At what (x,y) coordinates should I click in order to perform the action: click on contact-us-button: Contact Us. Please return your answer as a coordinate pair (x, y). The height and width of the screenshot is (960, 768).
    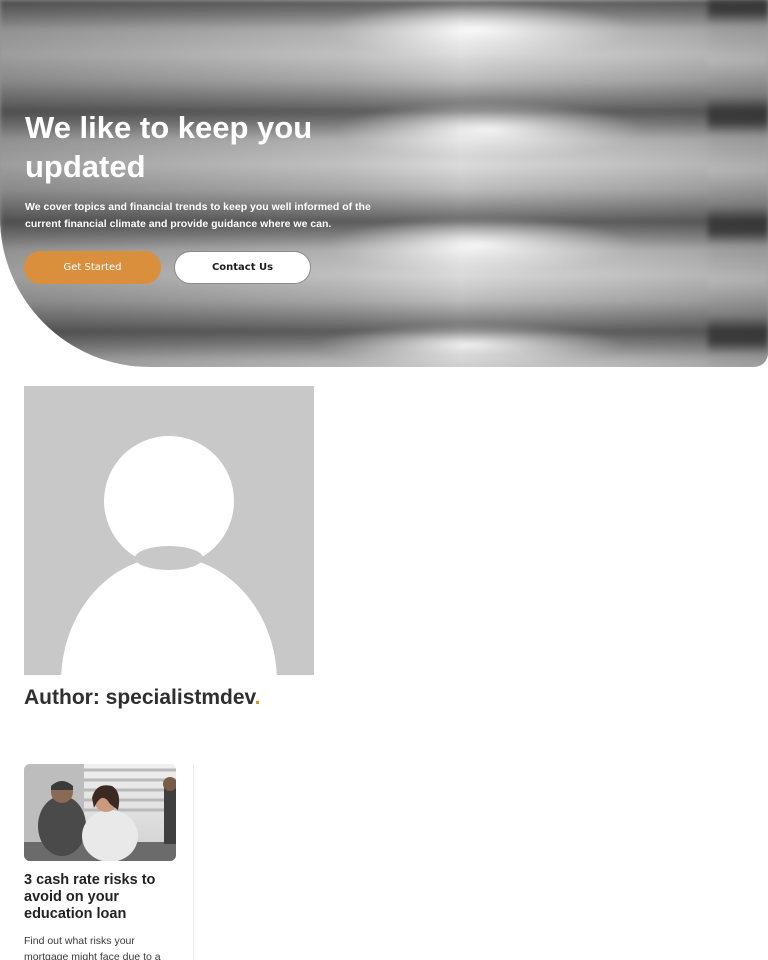
    Looking at the image, I should click on (242, 267).